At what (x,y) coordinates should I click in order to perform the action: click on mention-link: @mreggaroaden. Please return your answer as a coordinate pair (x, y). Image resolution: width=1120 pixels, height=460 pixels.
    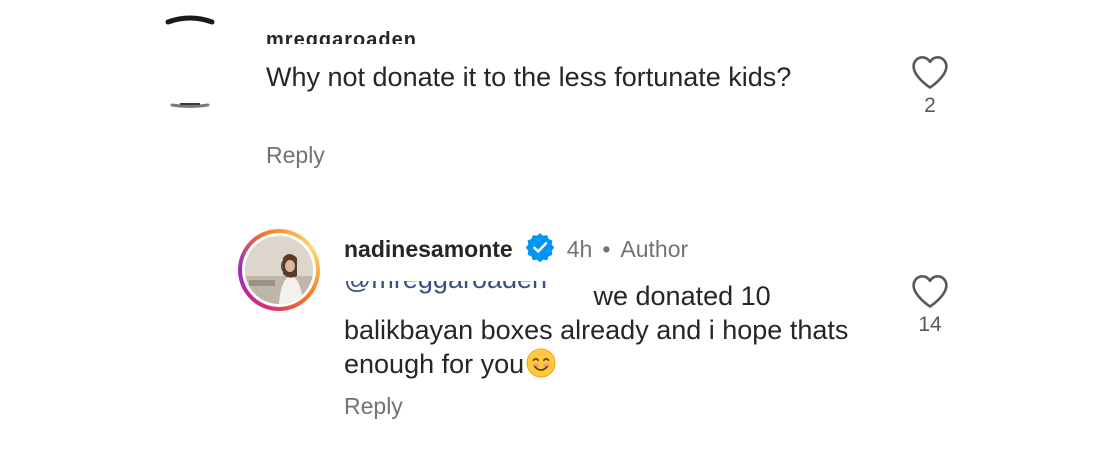
    Looking at the image, I should click on (465, 295).